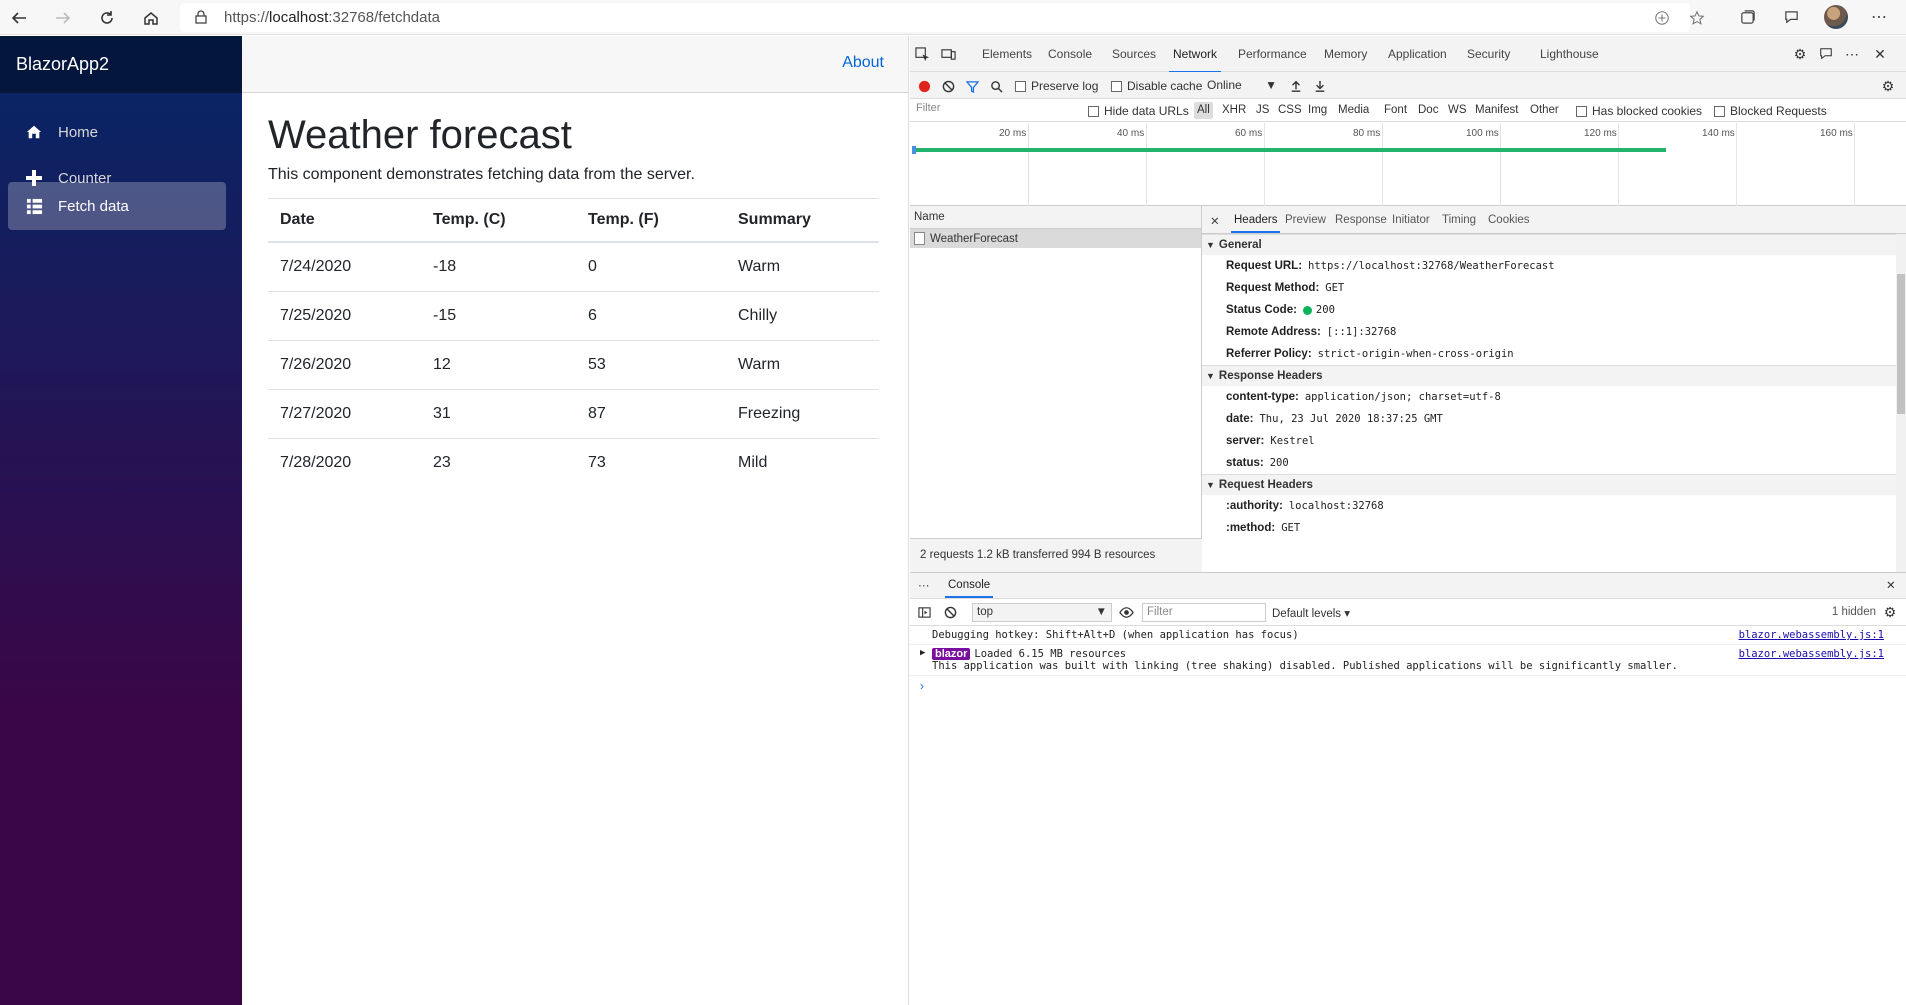  I want to click on inspect-element-icon, so click(922, 54).